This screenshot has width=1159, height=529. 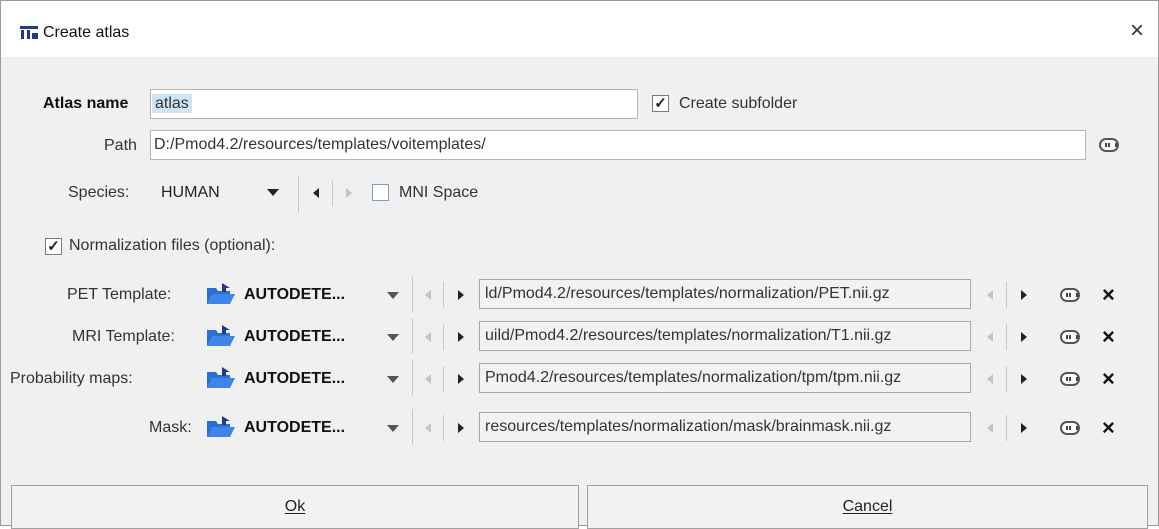 I want to click on create-subfolder-checkbox: ✓, so click(x=660, y=103).